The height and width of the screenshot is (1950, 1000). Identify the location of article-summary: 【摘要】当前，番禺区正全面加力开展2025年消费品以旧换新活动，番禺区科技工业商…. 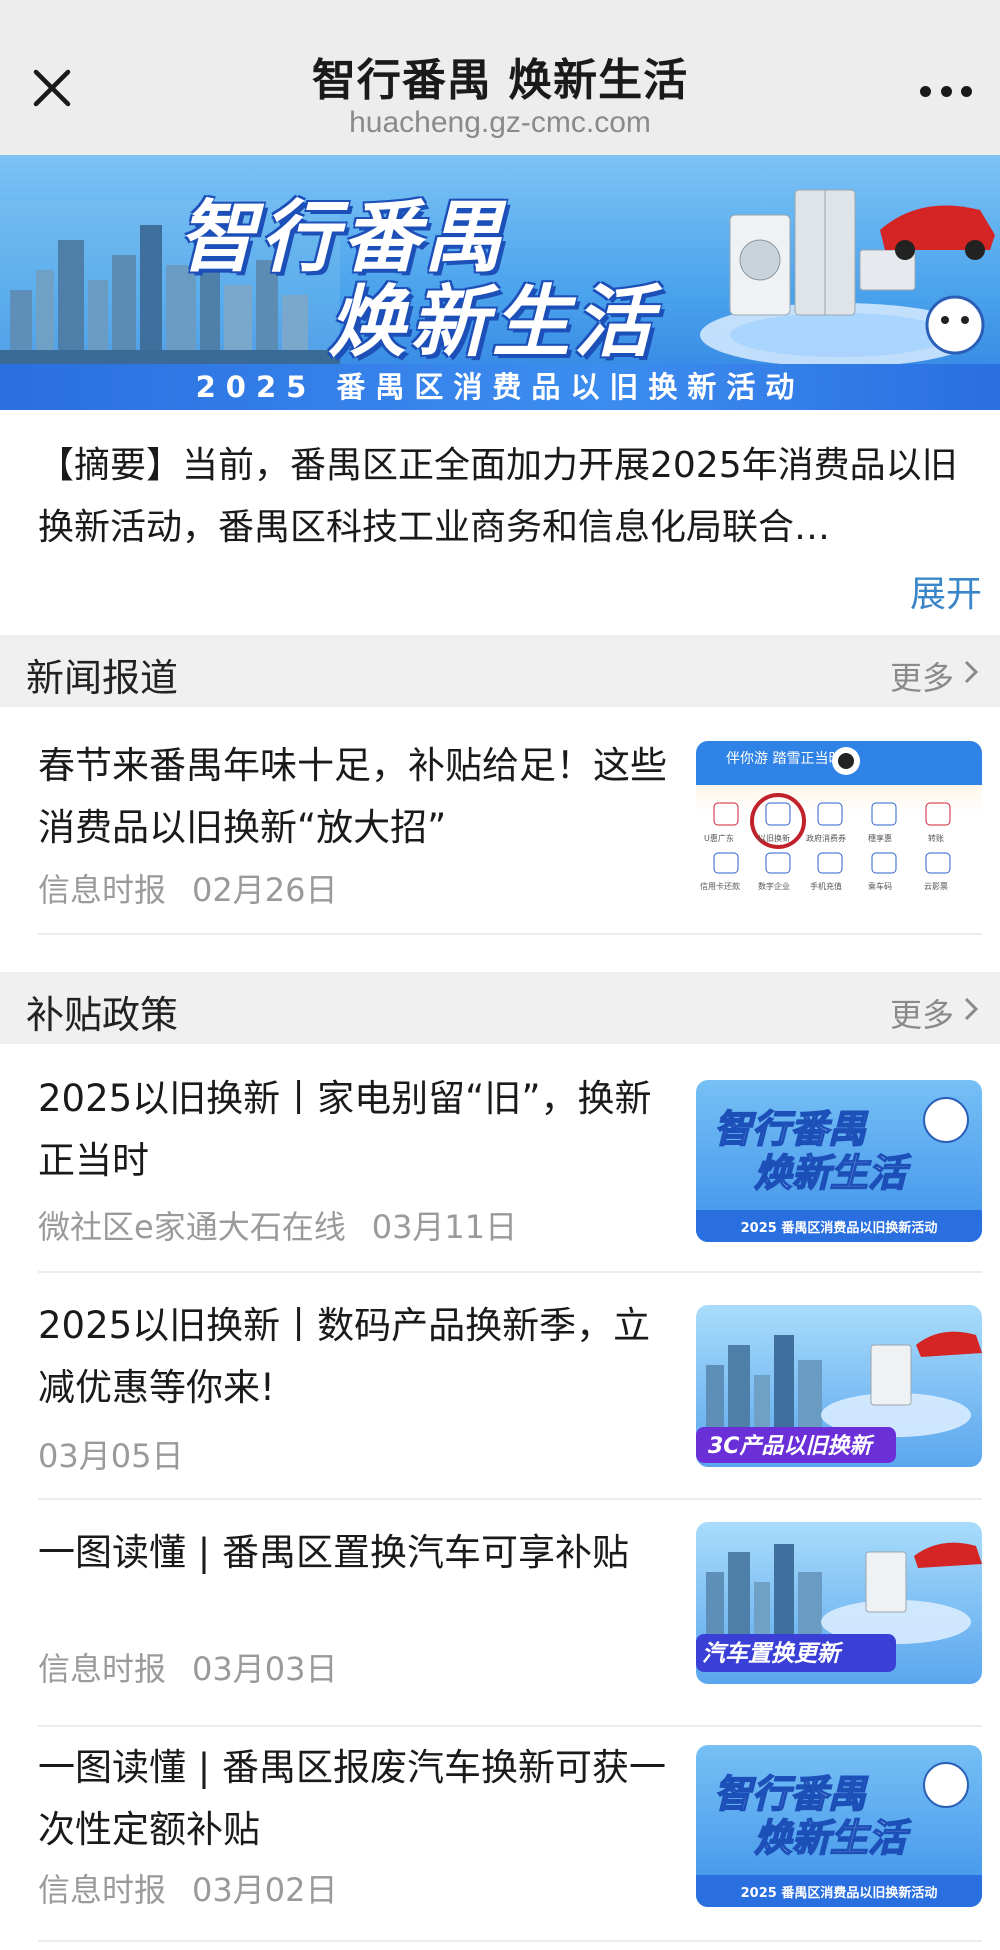
(498, 496).